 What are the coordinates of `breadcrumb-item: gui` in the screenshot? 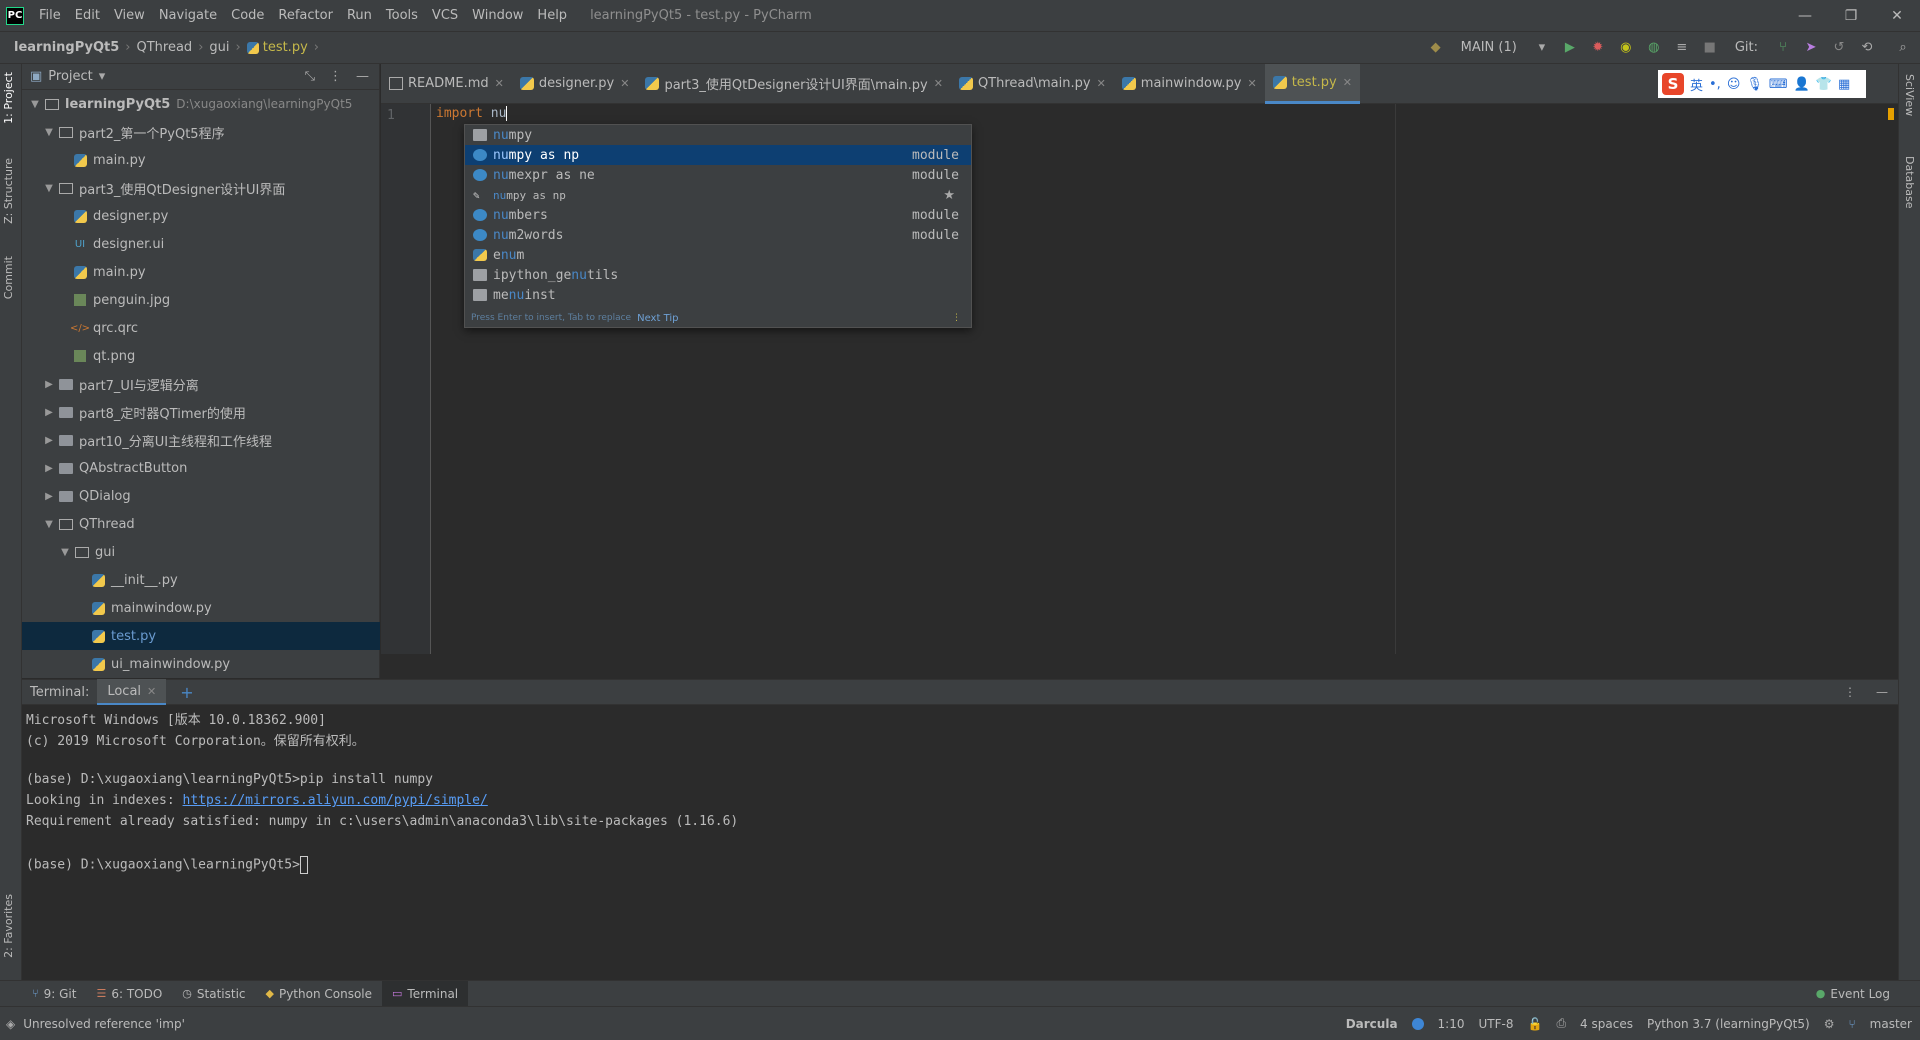 It's located at (219, 47).